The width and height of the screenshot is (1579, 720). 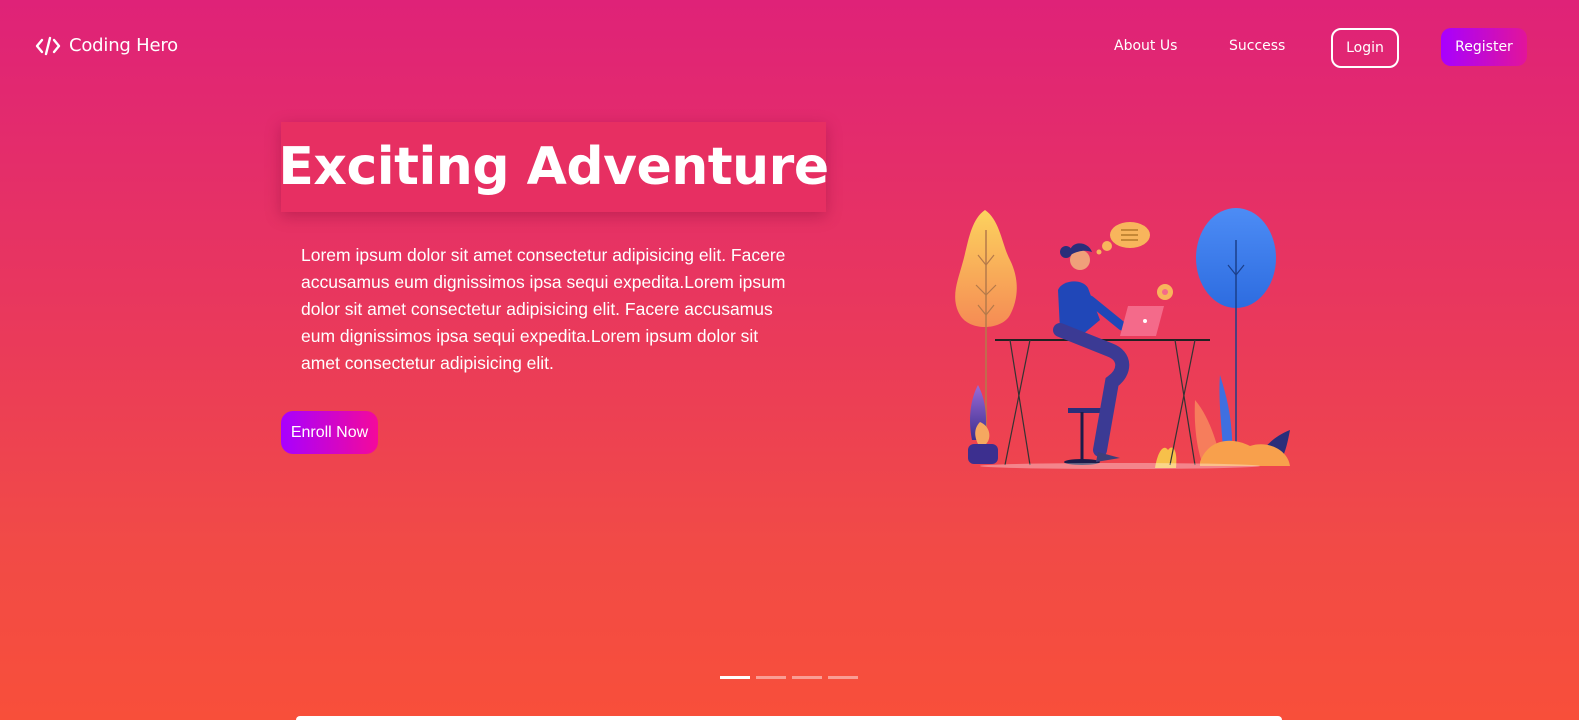 I want to click on nav-link-success: Success, so click(x=1257, y=46).